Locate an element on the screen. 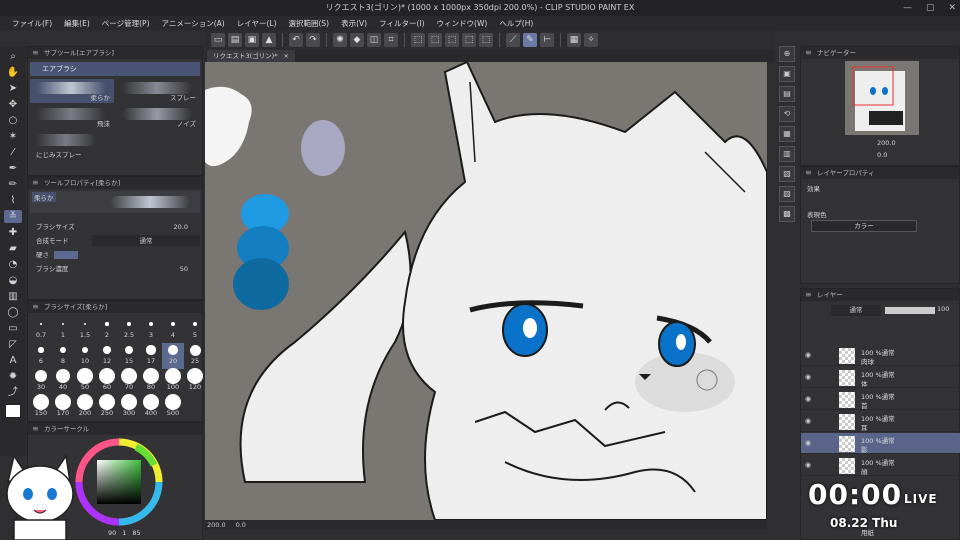 The width and height of the screenshot is (960, 540). layer-row: ◉ 100 %通常首 is located at coordinates (880, 399).